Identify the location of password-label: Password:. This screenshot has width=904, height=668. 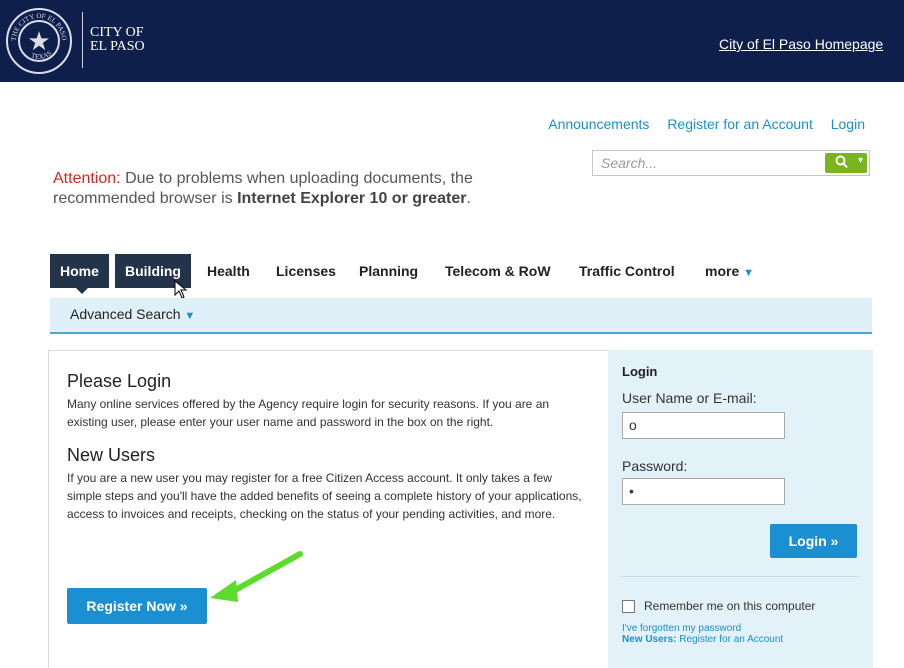
(655, 466).